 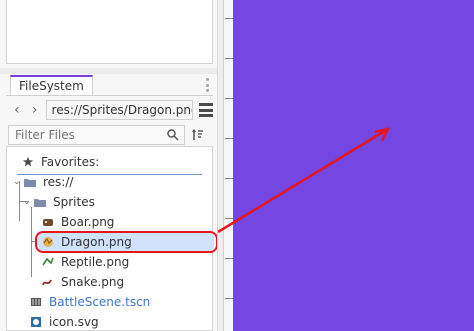 I want to click on file-label: Dragon.png, so click(x=96, y=242).